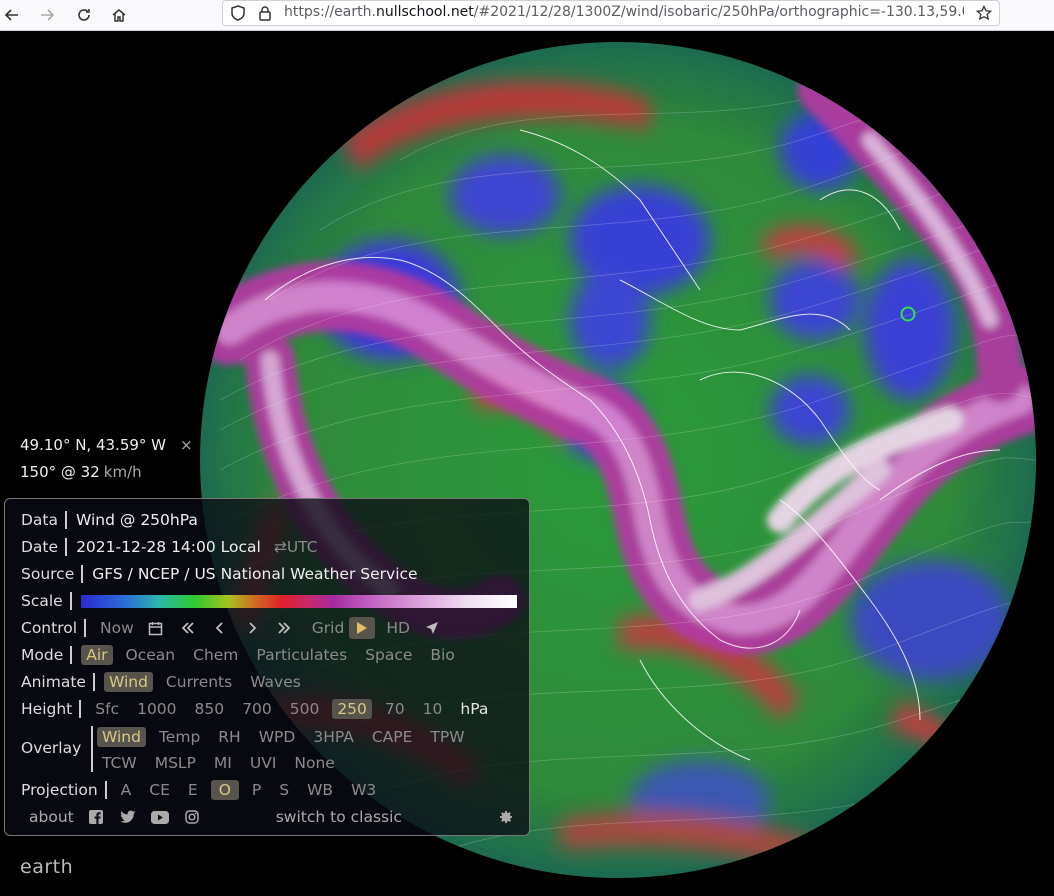  What do you see at coordinates (328, 628) in the screenshot?
I see `grid-button: Grid` at bounding box center [328, 628].